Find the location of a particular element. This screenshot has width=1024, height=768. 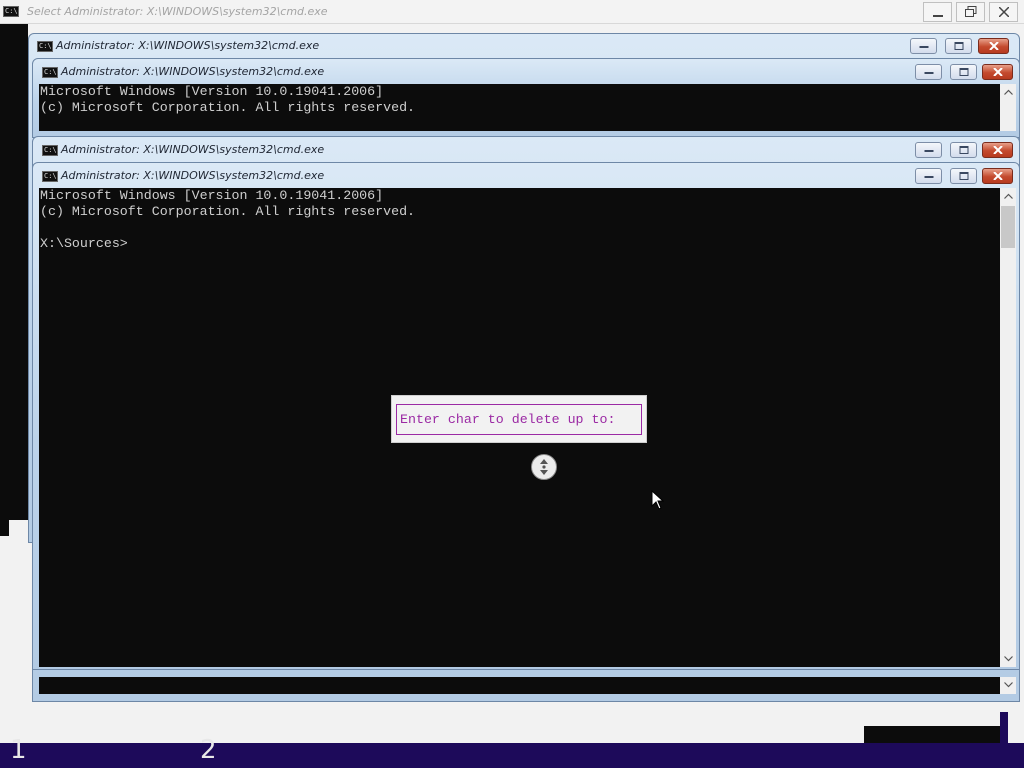

vertical-scrollbar-bottom is located at coordinates (1008, 685).